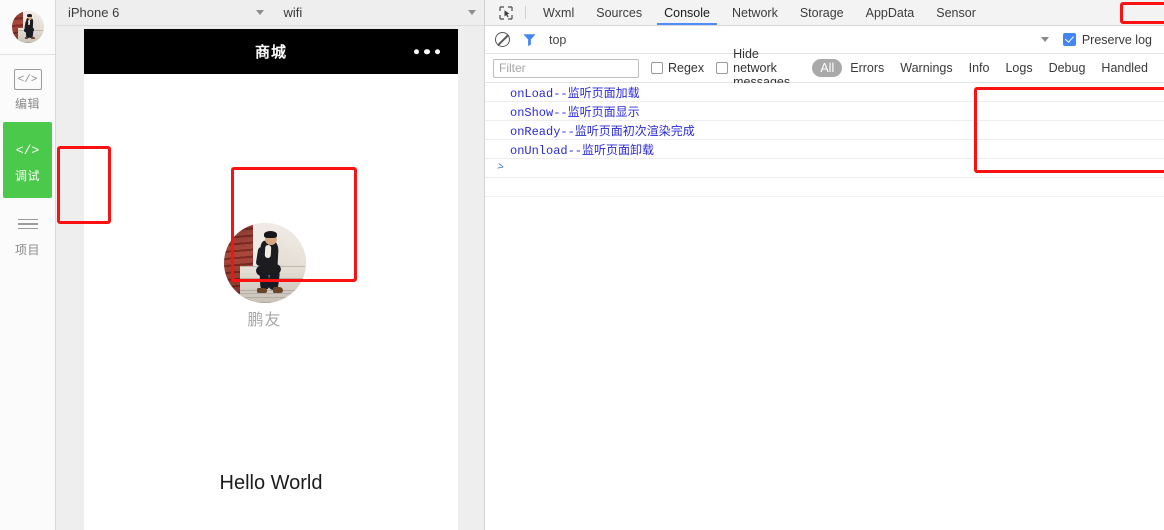  I want to click on console-control-bar: top Preserve log, so click(824, 40).